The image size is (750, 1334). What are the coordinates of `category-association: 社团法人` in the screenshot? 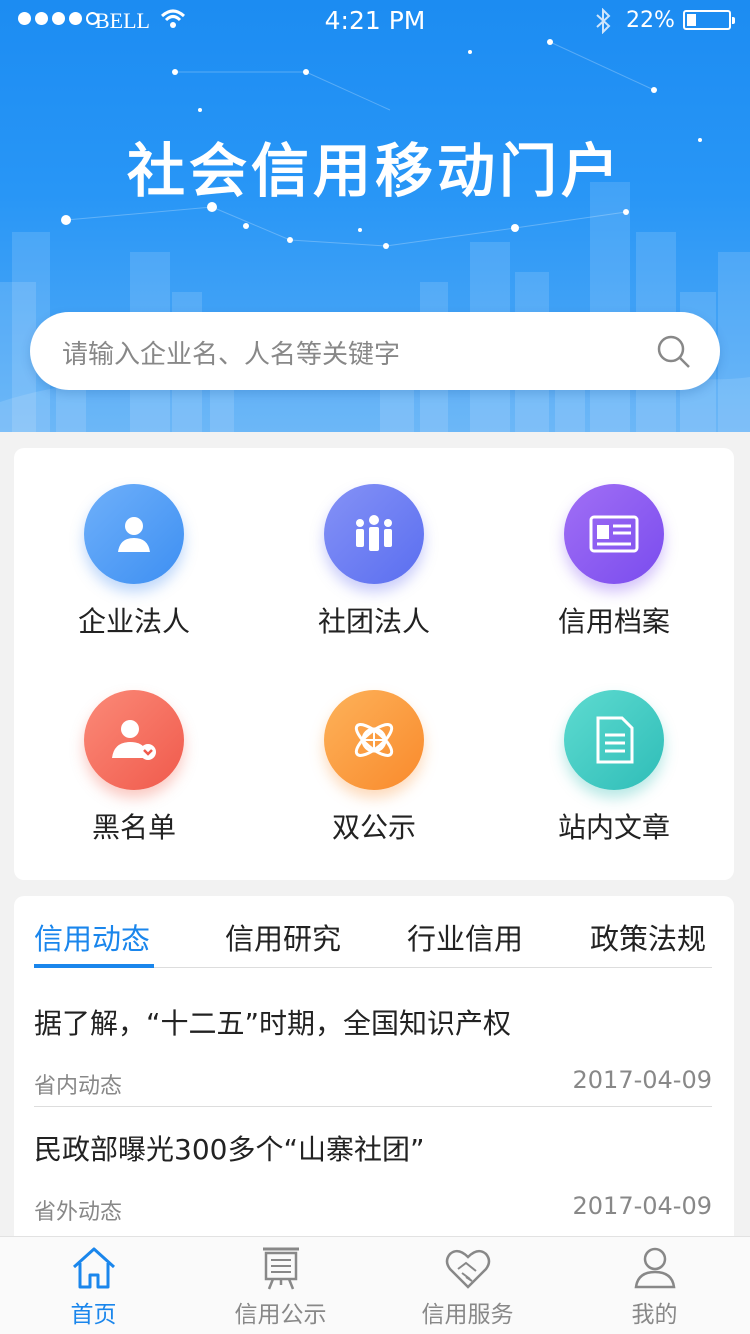 It's located at (374, 551).